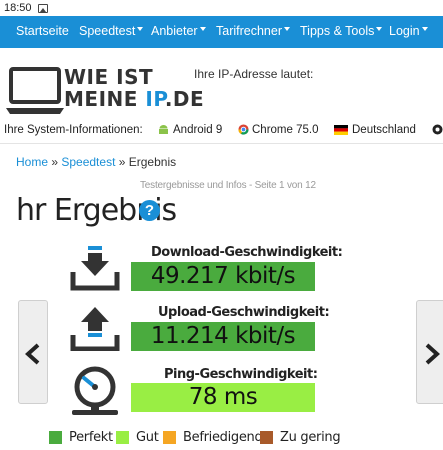 Image resolution: width=443 pixels, height=450 pixels. What do you see at coordinates (249, 31) in the screenshot?
I see `nav-label: Tarifrechner` at bounding box center [249, 31].